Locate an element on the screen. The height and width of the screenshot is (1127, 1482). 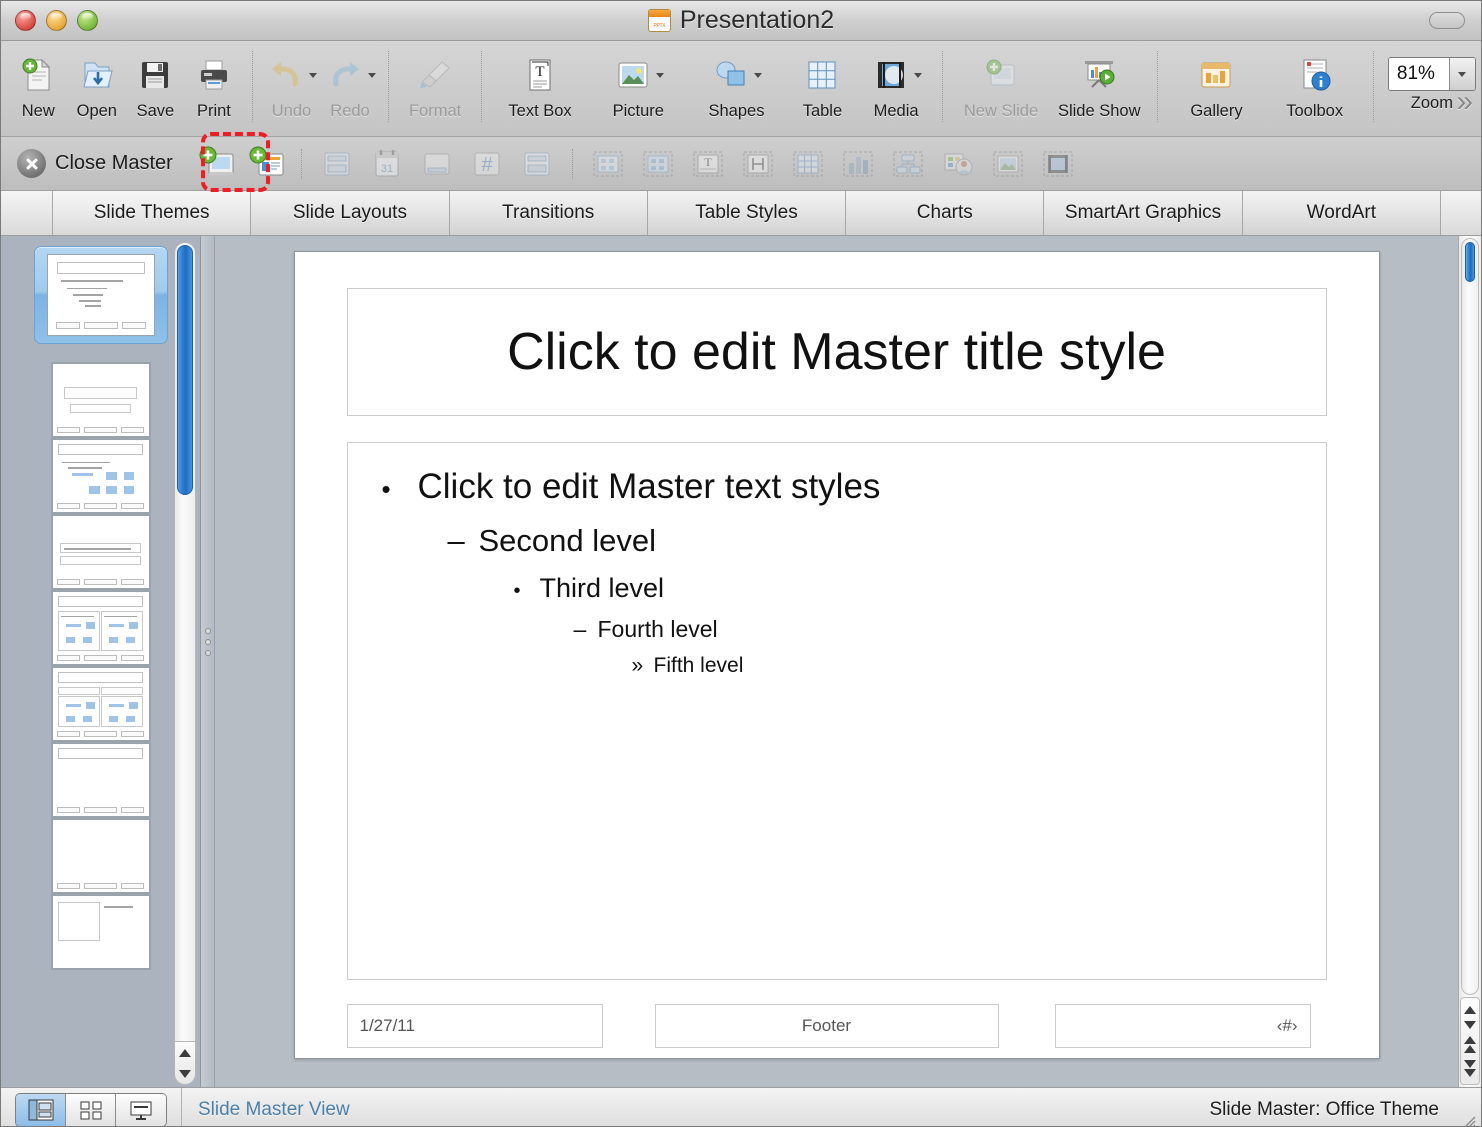
zoom-value: 81% is located at coordinates (1418, 74).